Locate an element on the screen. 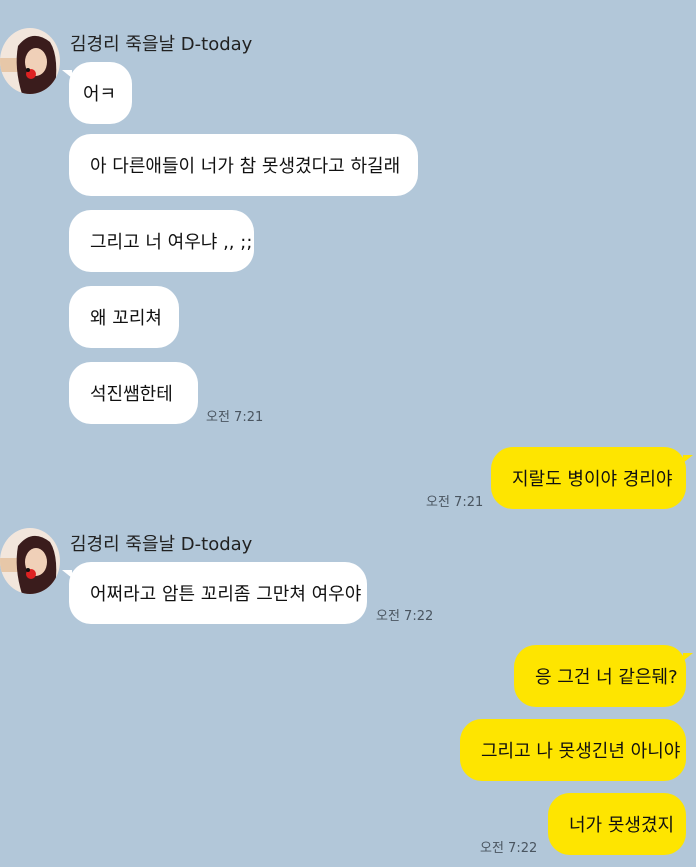 This screenshot has height=867, width=696. message-bubble: 아 다른애들이 너가 참 못생겼다고 하길래 is located at coordinates (243, 165).